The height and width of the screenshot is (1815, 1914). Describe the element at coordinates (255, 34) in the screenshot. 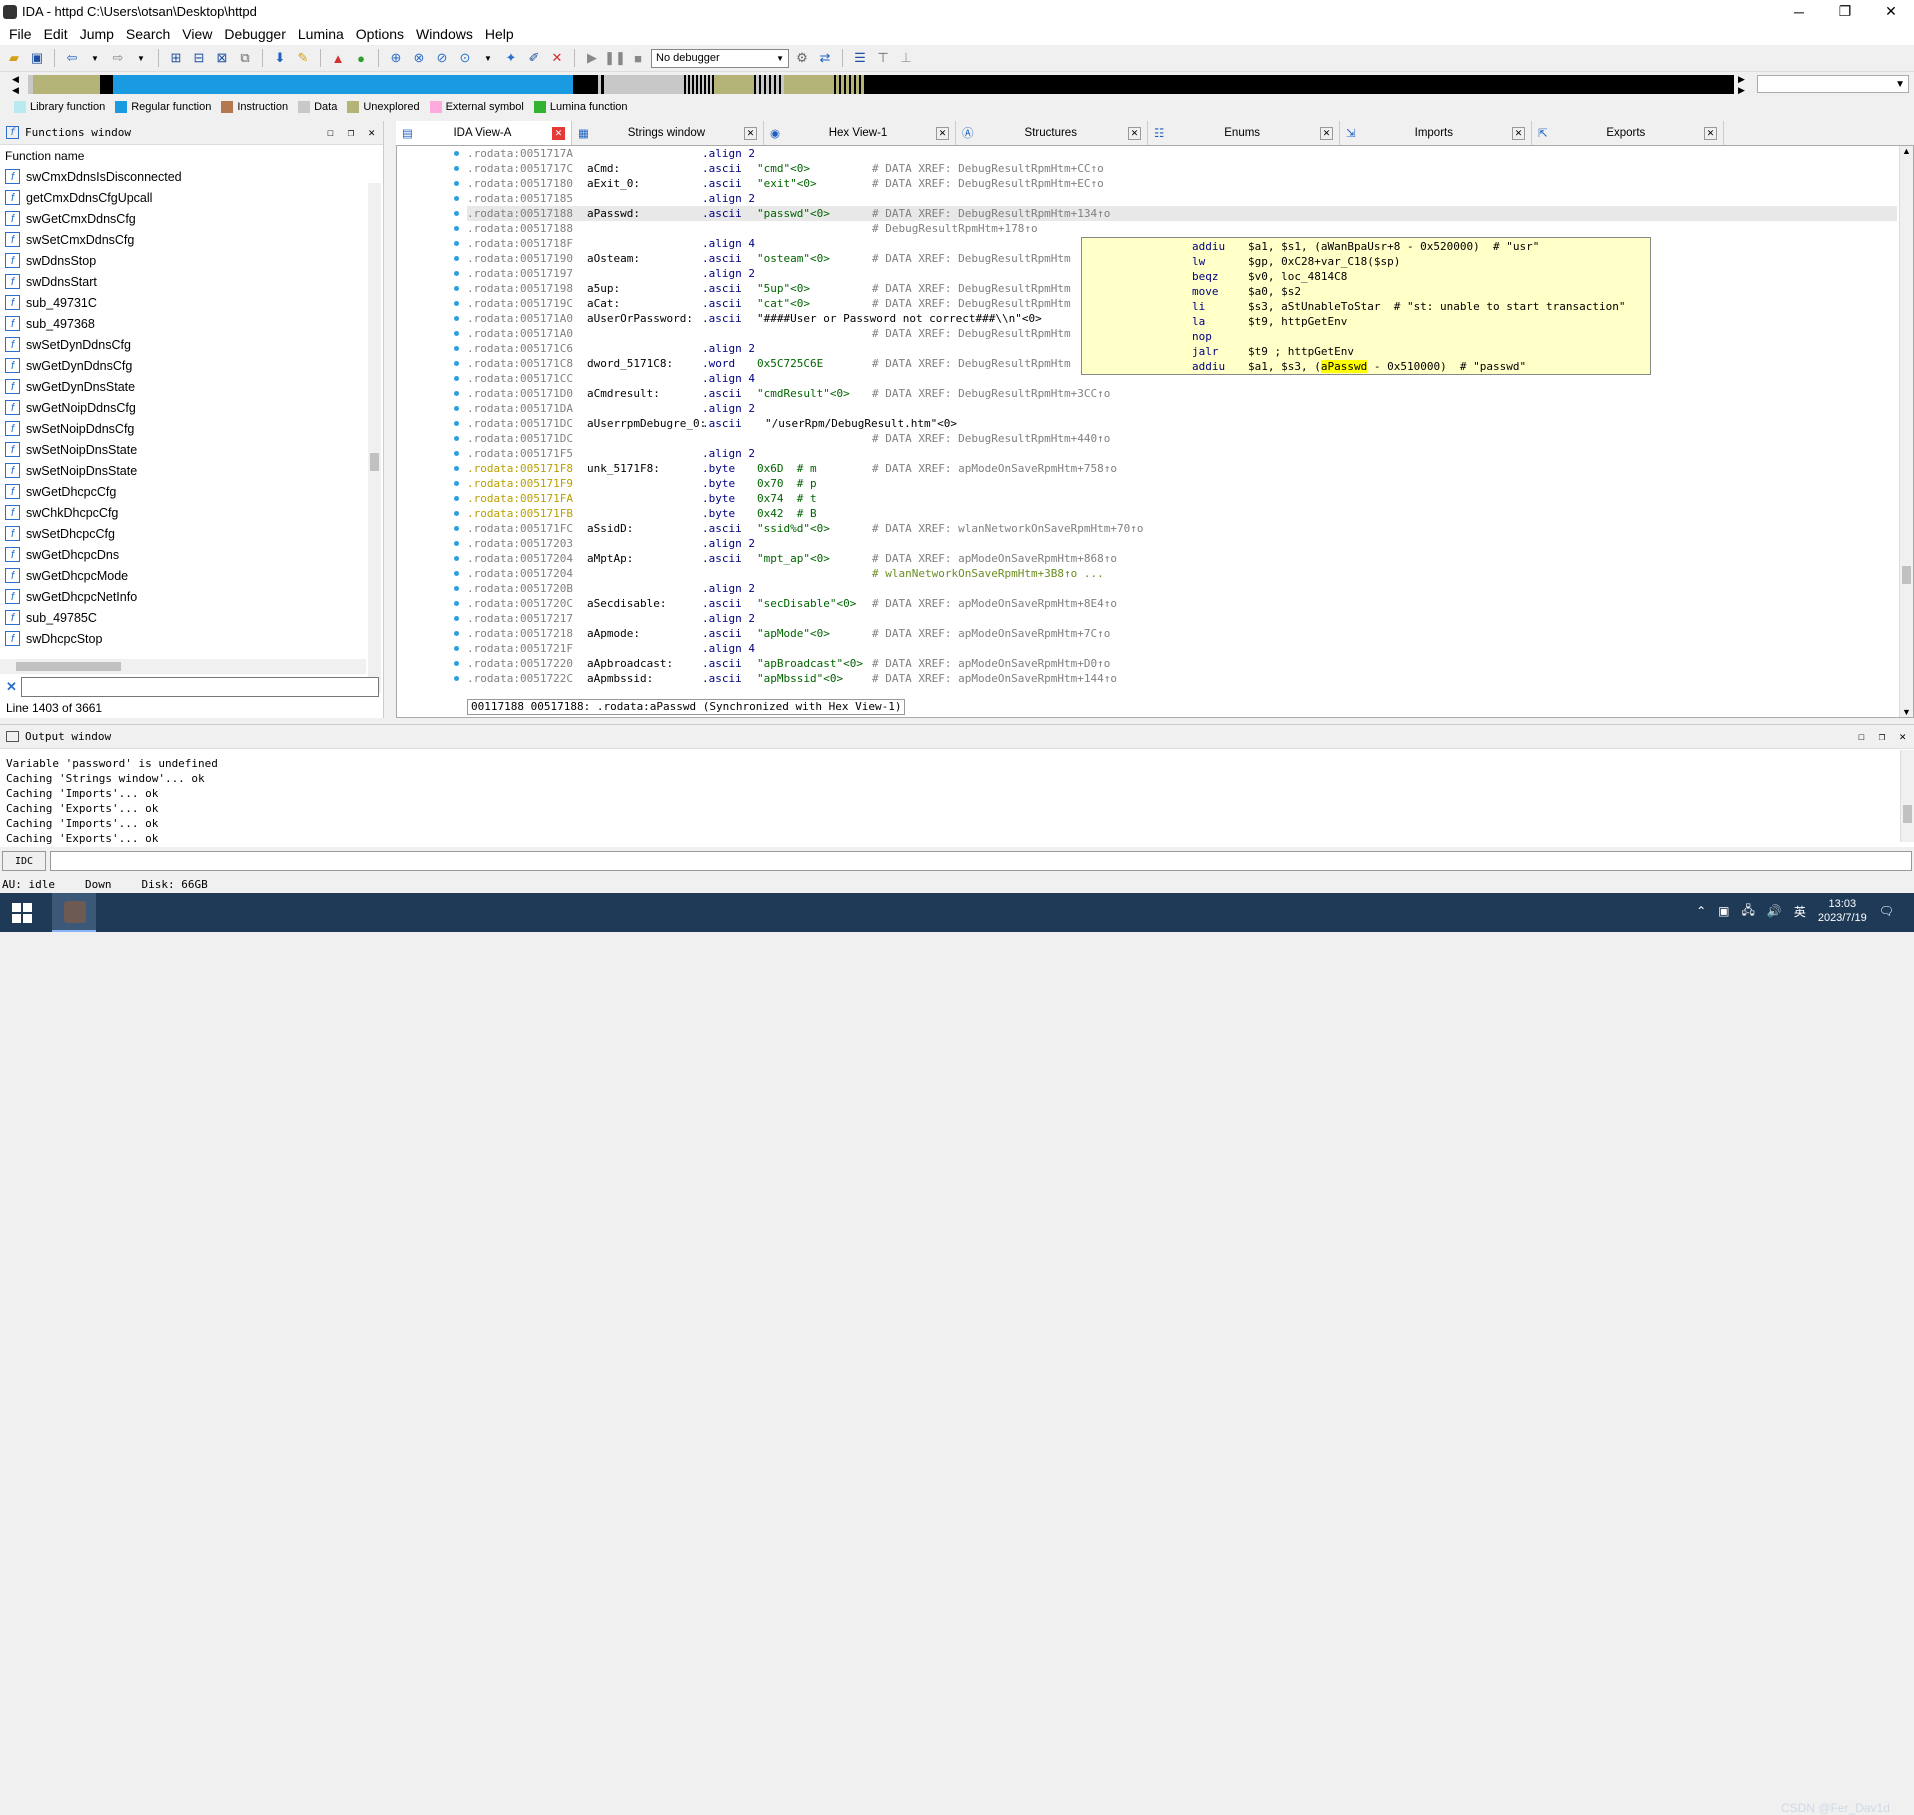

I see `menu-debugger: Debugger` at that location.